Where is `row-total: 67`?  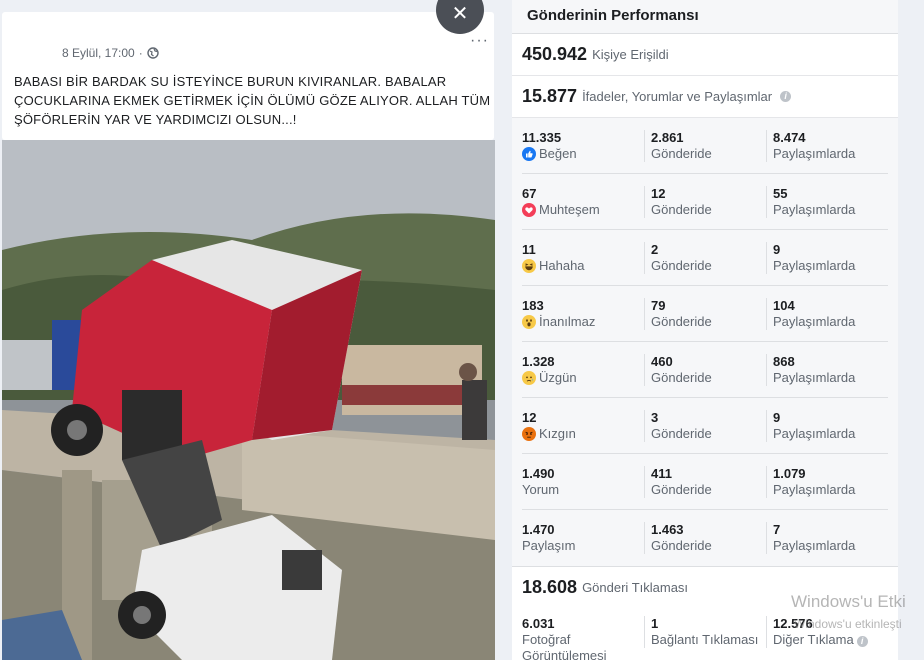
row-total: 67 is located at coordinates (529, 193).